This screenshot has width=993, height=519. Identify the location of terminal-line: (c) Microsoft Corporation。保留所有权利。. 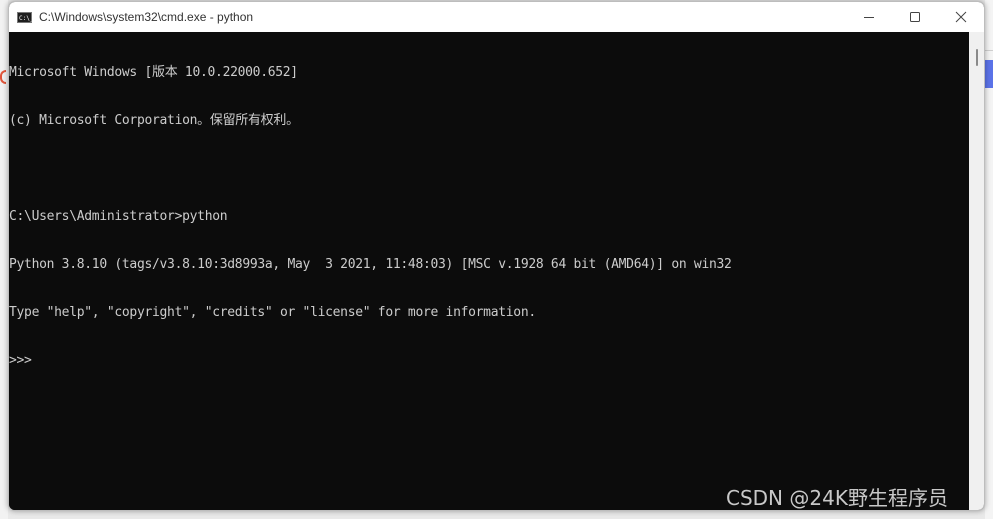
(154, 120).